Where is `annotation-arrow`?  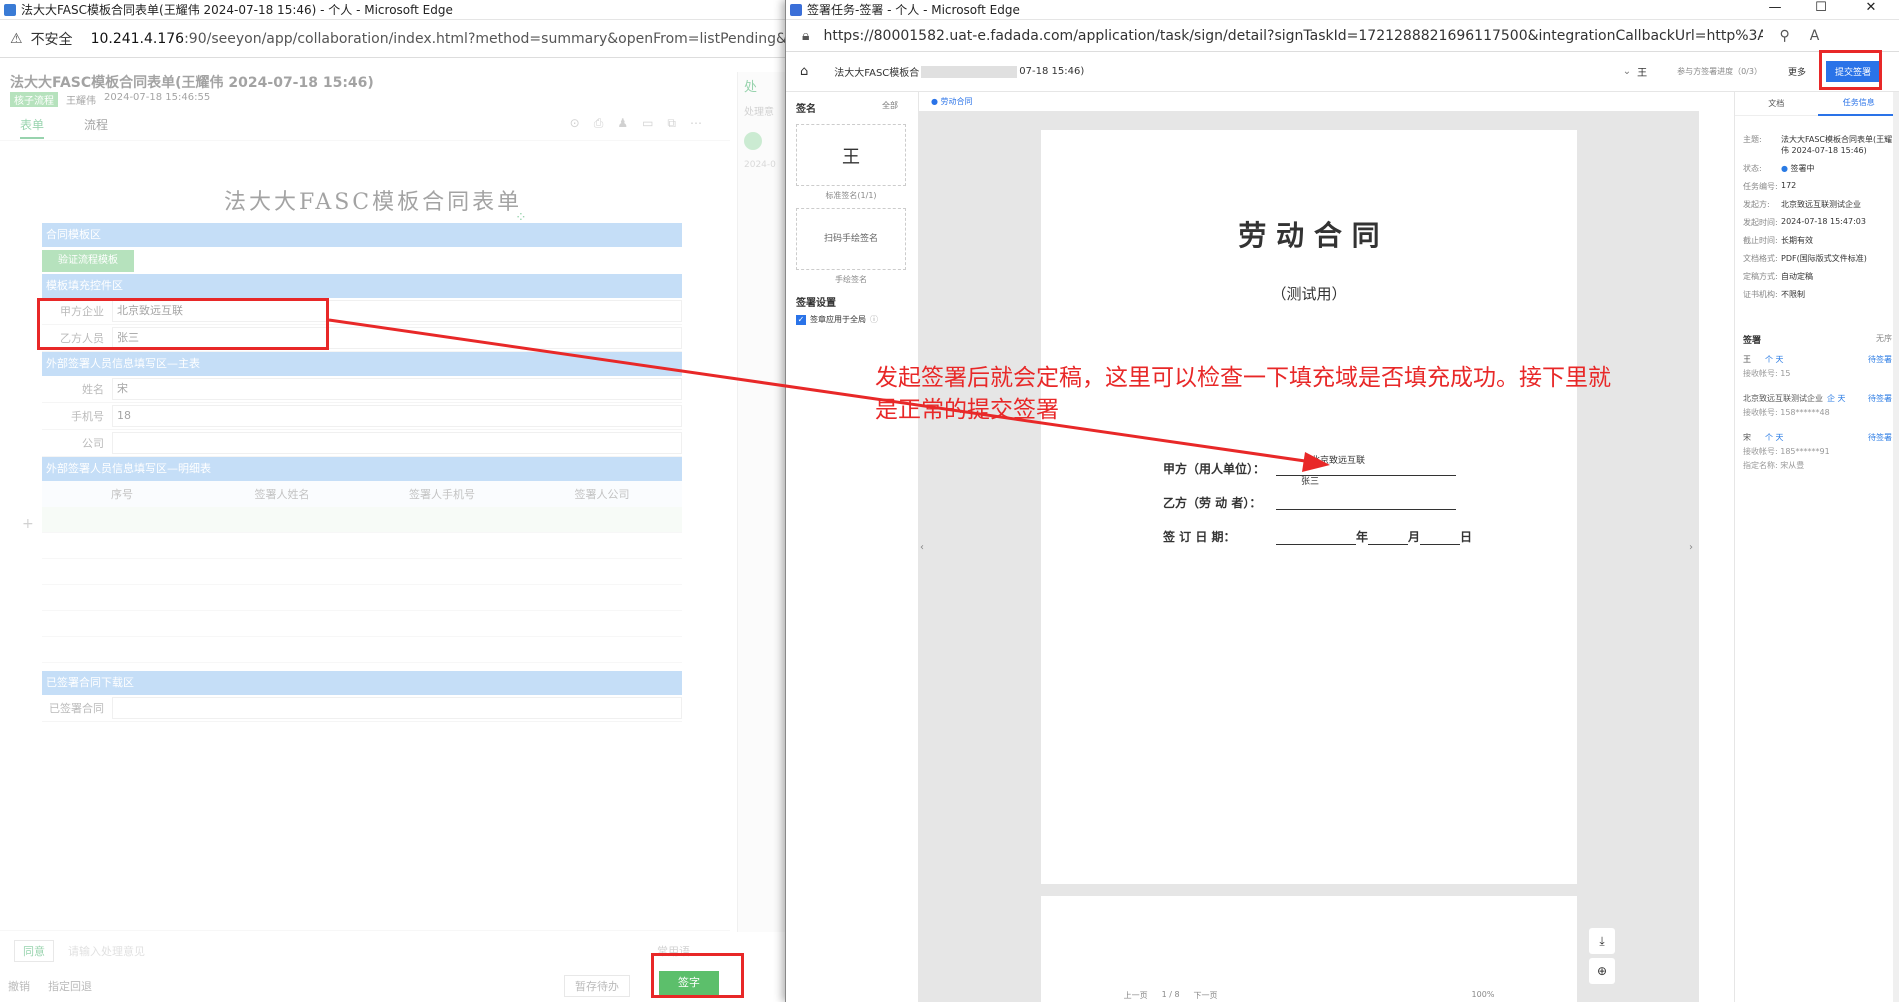 annotation-arrow is located at coordinates (829, 395).